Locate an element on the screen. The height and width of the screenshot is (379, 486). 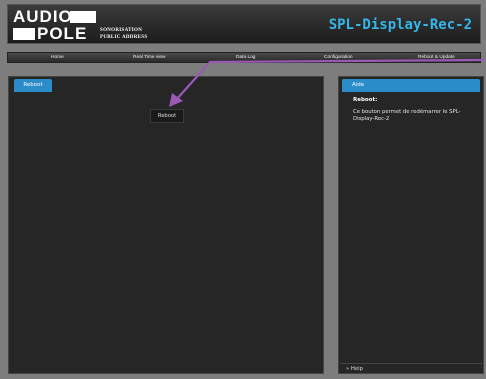
annotation-arrow is located at coordinates (327, 82).